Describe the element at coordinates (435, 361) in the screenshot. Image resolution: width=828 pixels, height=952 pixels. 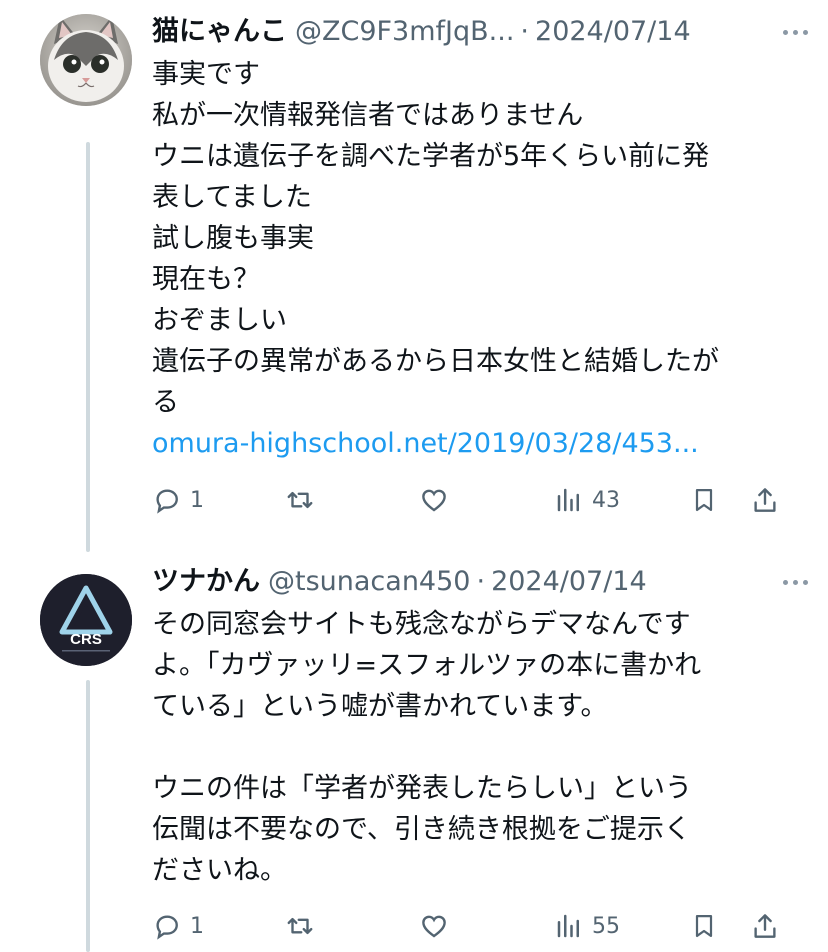
I see `text-line: 遺伝子の異常があるから日本女性と結婚したが` at that location.